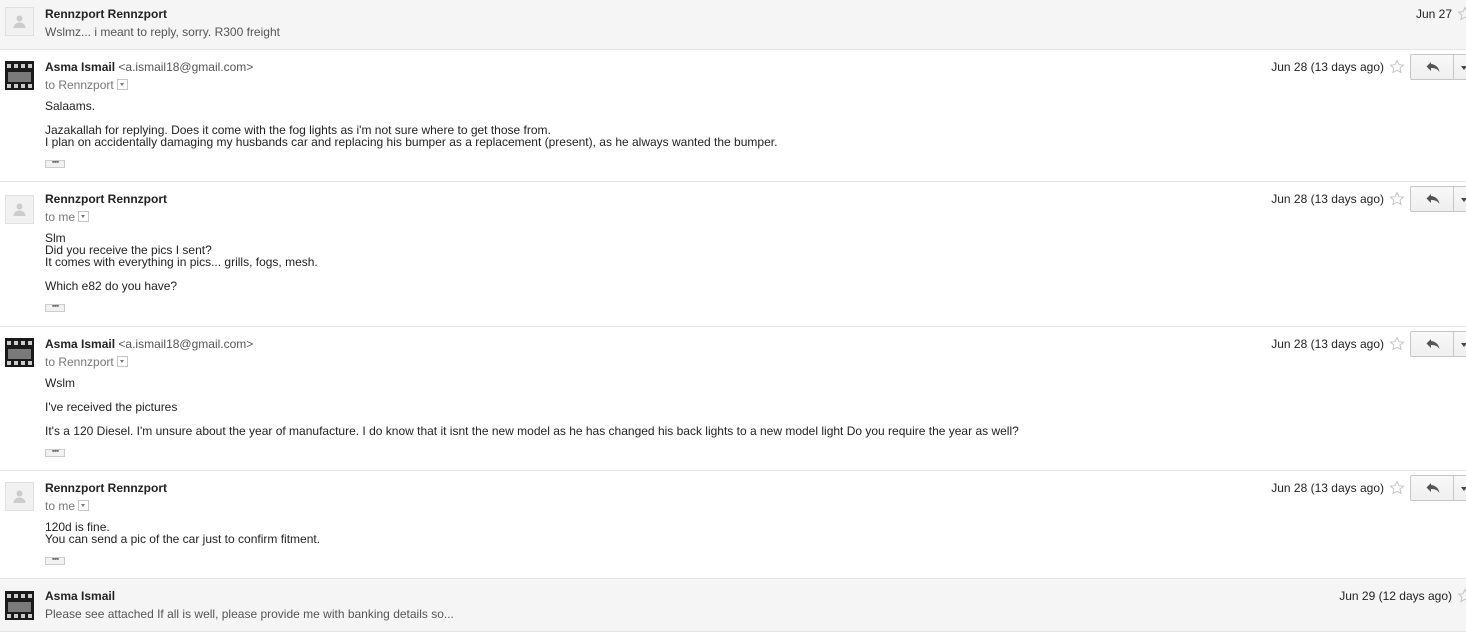 The width and height of the screenshot is (1466, 632). Describe the element at coordinates (1395, 596) in the screenshot. I see `message-date: Jun 29 (12 days ago)` at that location.